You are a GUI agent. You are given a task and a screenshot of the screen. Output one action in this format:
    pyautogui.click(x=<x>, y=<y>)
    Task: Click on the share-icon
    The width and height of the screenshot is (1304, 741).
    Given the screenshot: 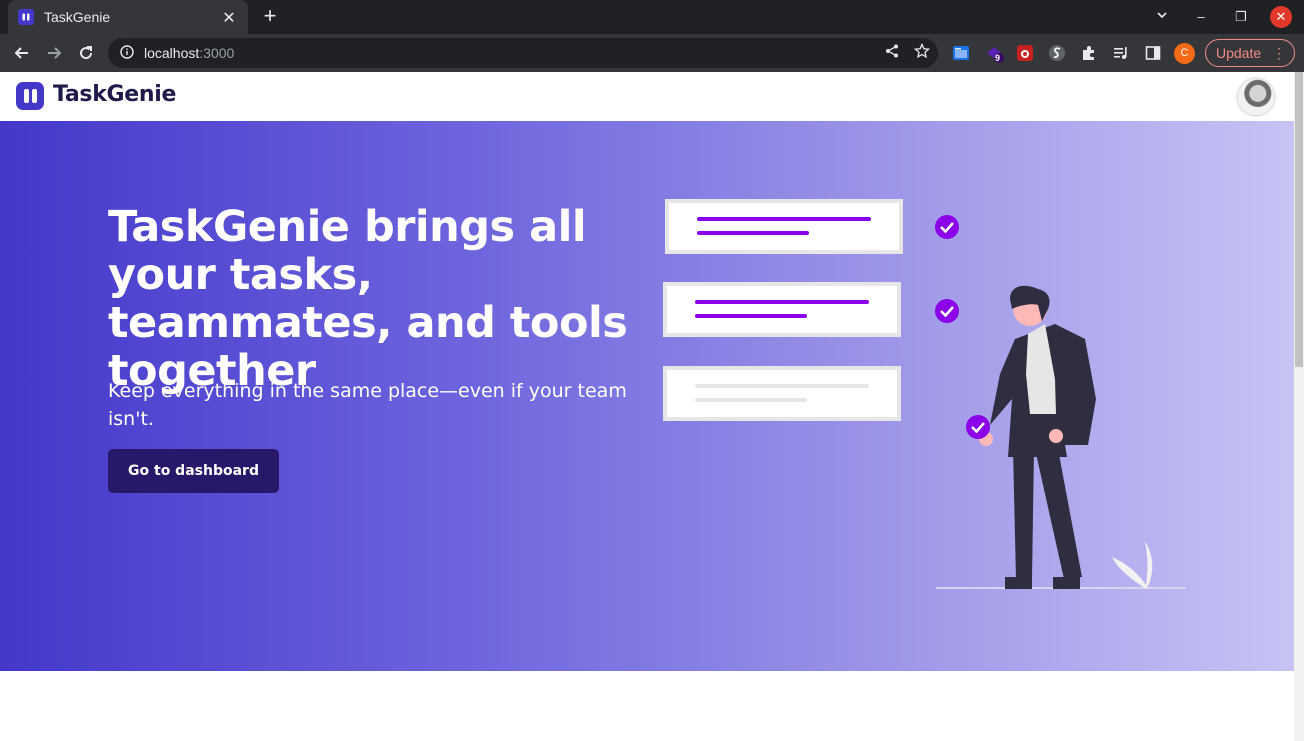 What is the action you would take?
    pyautogui.click(x=892, y=53)
    